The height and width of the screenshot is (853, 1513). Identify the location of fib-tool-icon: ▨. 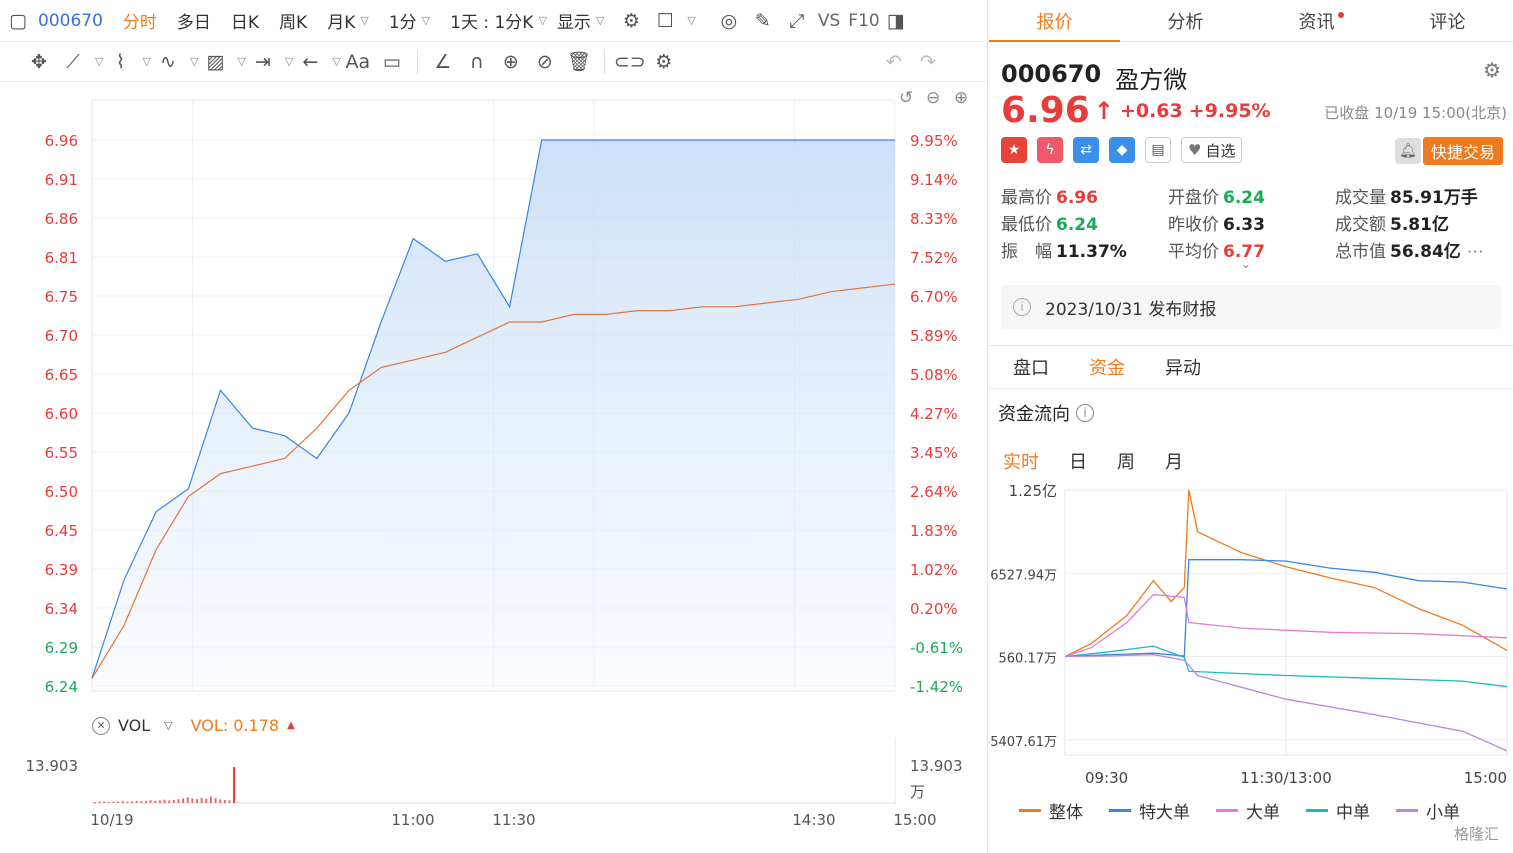
(215, 62).